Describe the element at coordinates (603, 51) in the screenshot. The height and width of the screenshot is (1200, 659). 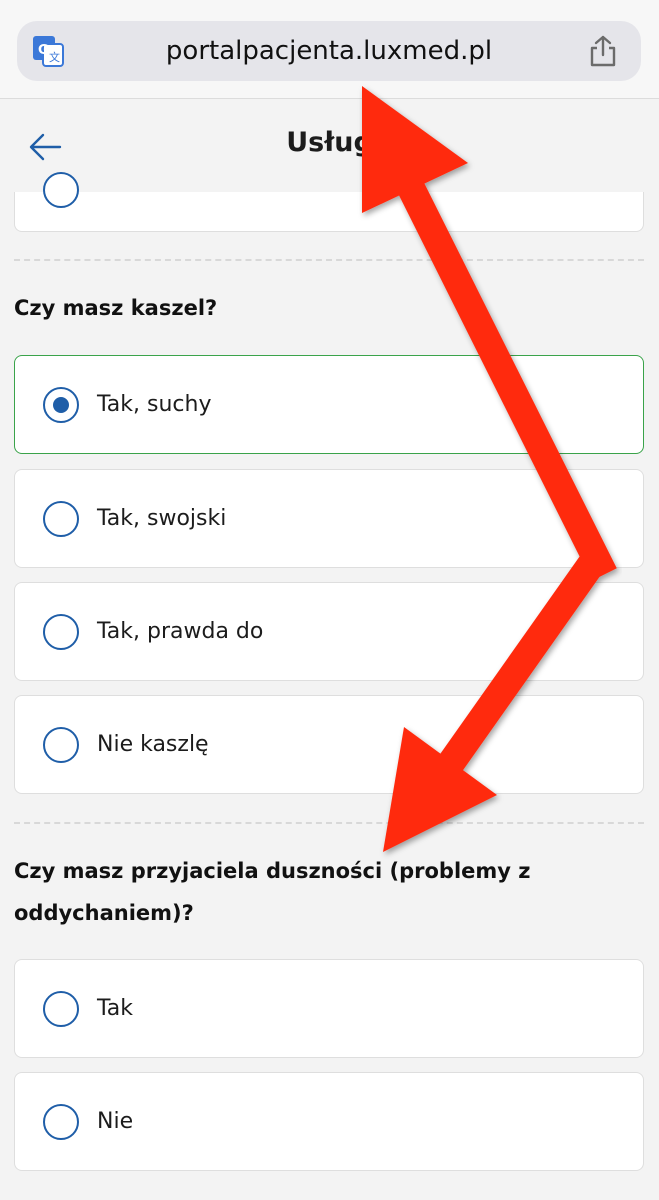
I see `share-icon` at that location.